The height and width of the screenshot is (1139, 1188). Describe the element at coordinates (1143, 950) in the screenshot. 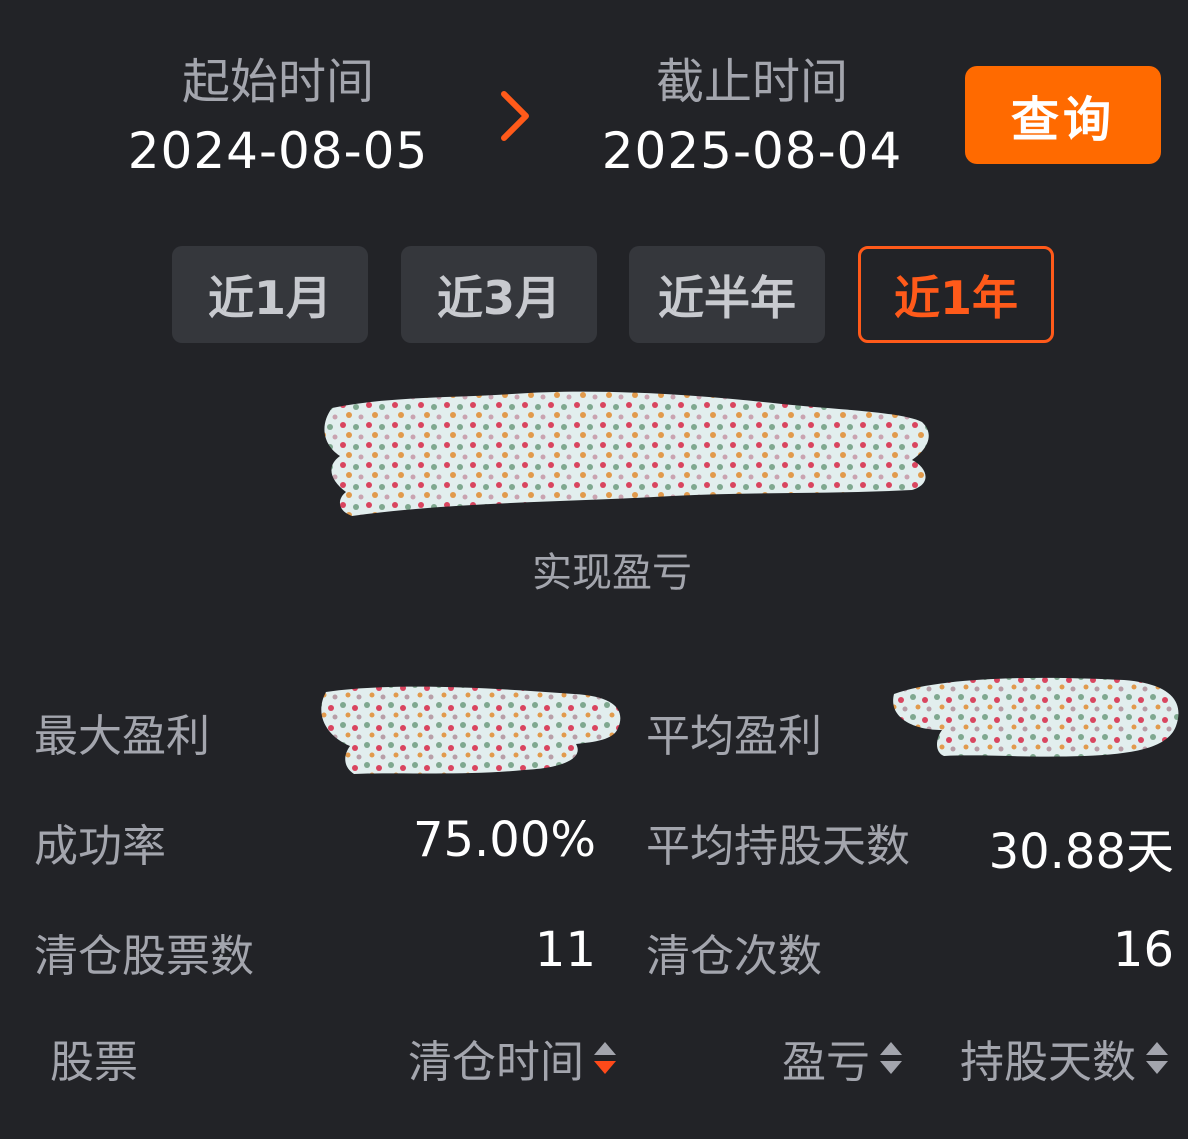

I see `cleared-times-value: 16` at that location.